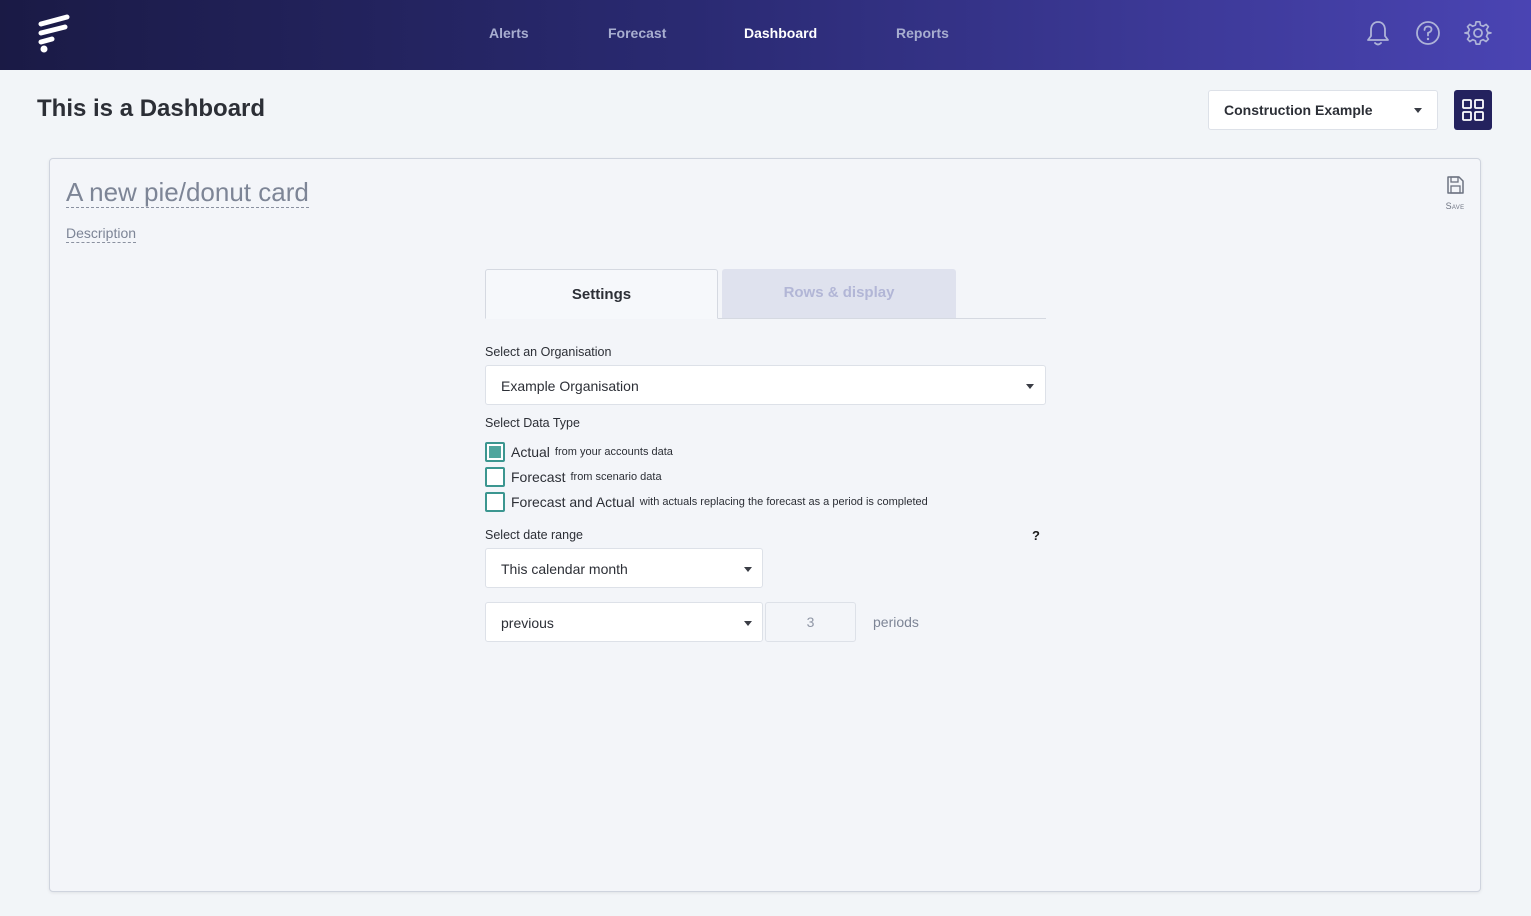 The width and height of the screenshot is (1531, 916). Describe the element at coordinates (187, 192) in the screenshot. I see `card-title-input: A new pie/donut card` at that location.